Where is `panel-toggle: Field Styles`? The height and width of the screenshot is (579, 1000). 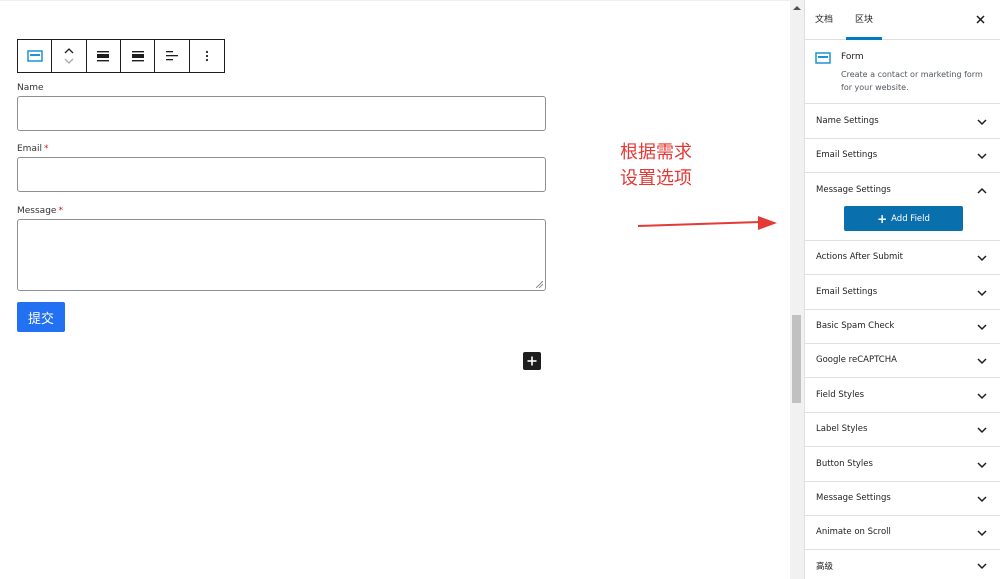
panel-toggle: Field Styles is located at coordinates (902, 395).